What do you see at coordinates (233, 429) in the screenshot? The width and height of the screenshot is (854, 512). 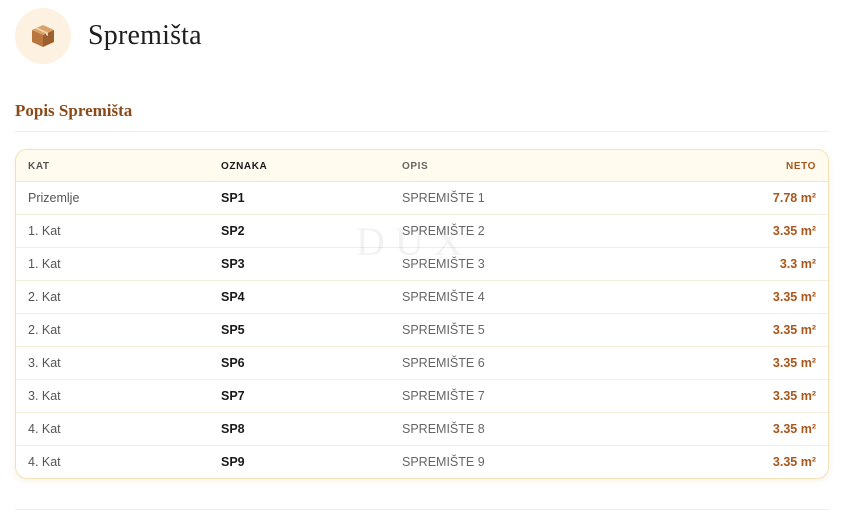 I see `cell-oznaka: SP8` at bounding box center [233, 429].